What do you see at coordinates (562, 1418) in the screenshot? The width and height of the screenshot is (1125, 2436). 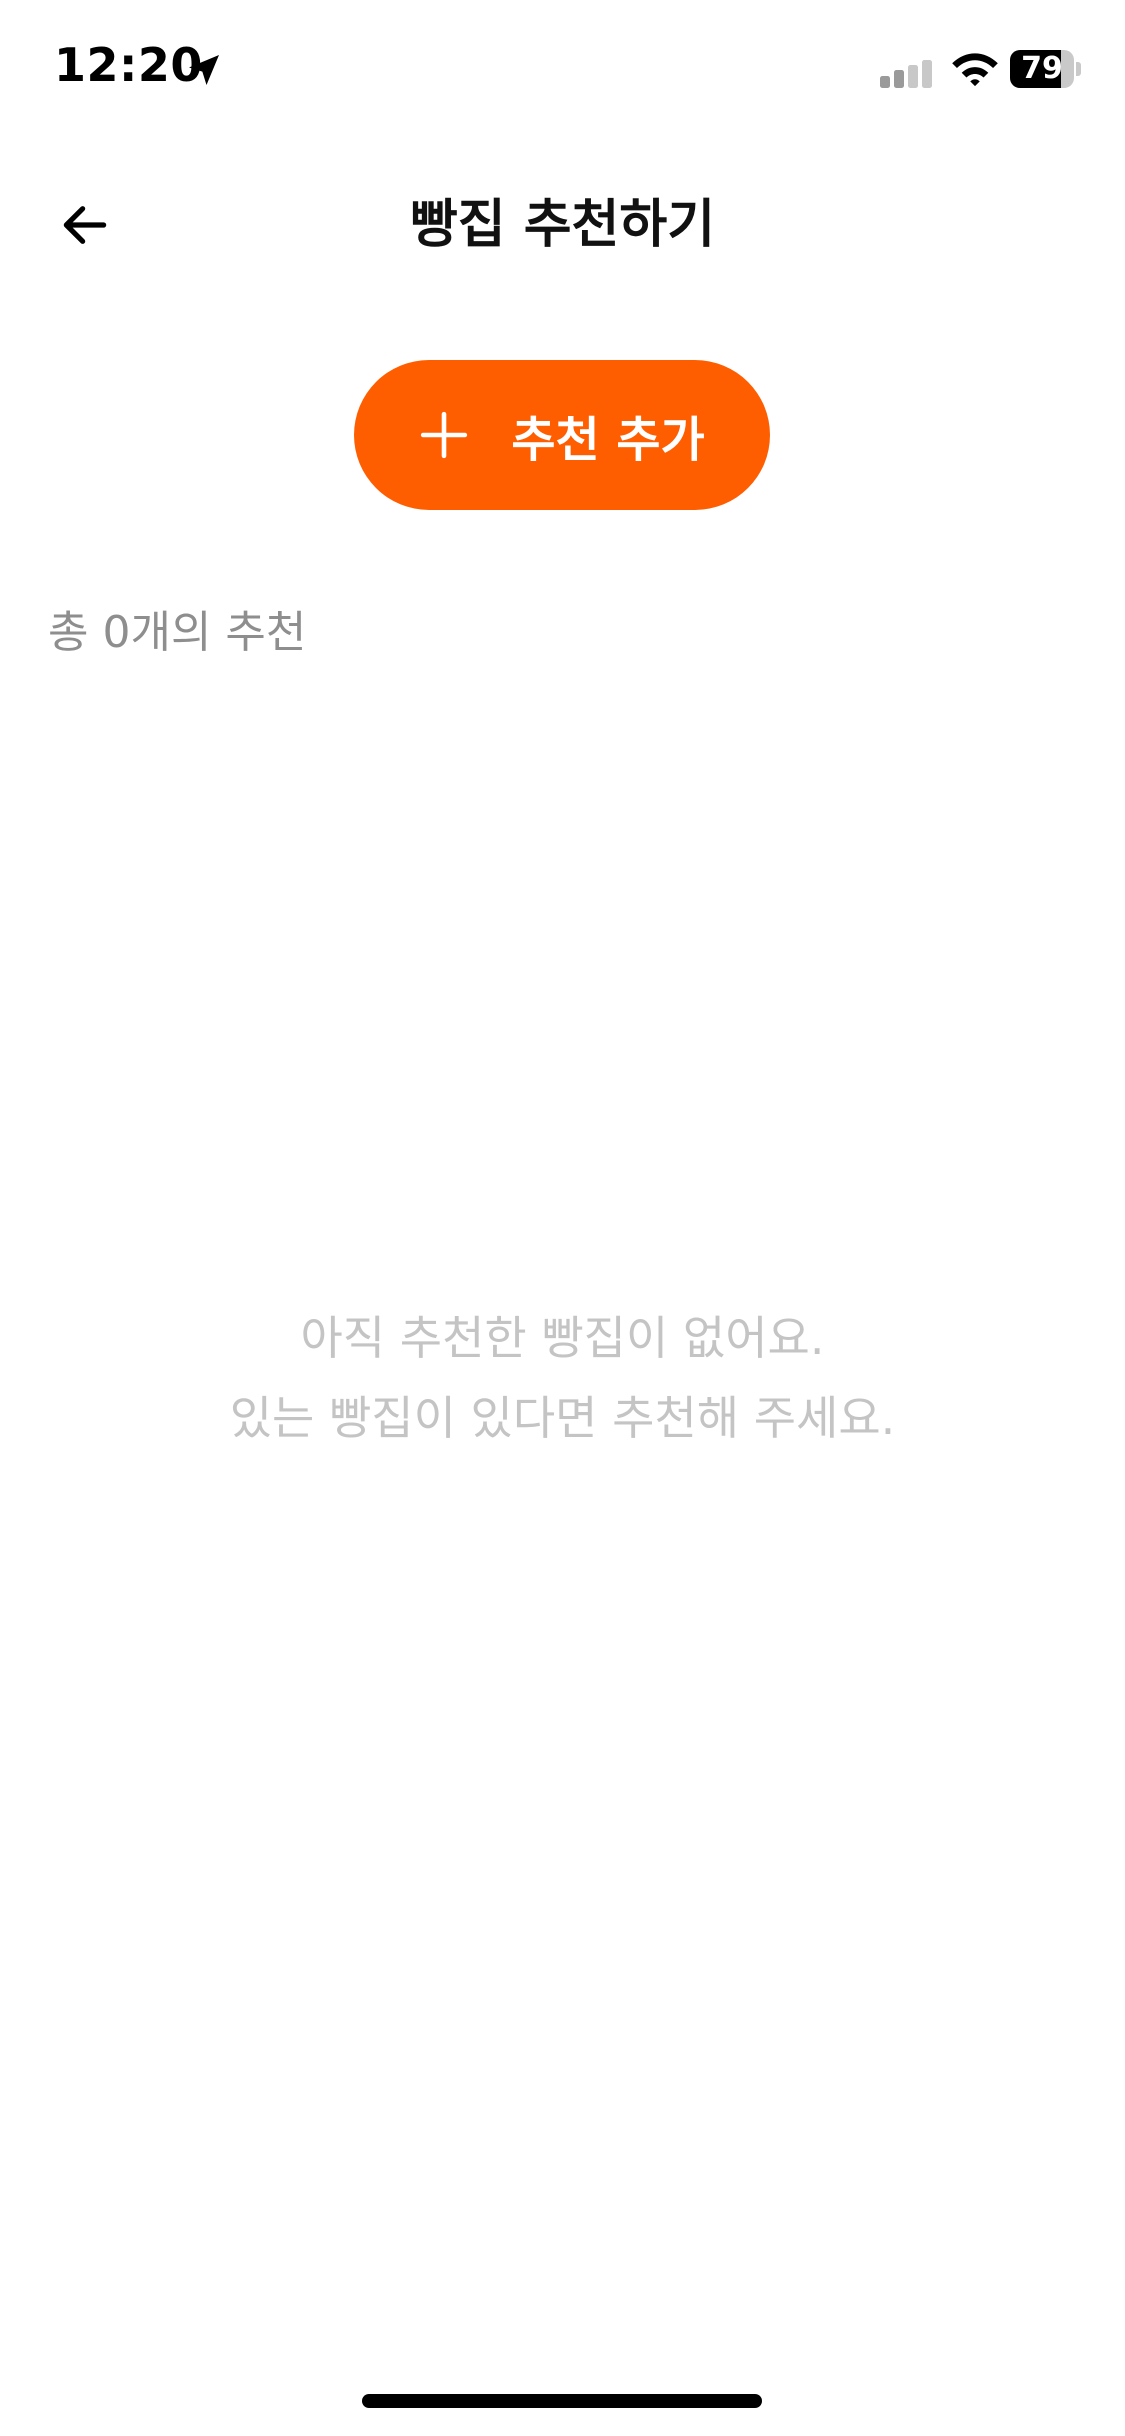 I see `empty-state-line-2: 있는 빵집이 있다면 추천해 주세요.` at bounding box center [562, 1418].